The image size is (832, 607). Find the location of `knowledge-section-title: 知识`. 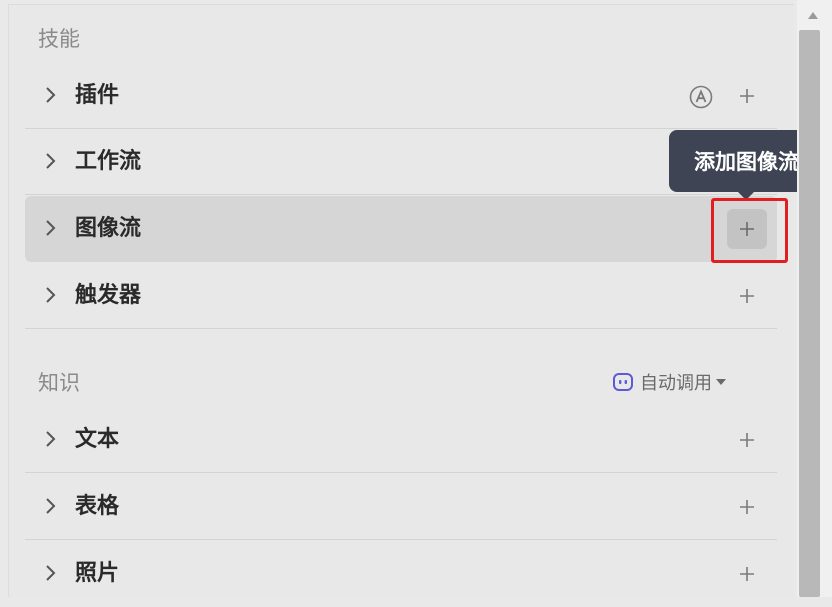

knowledge-section-title: 知识 is located at coordinates (59, 383).